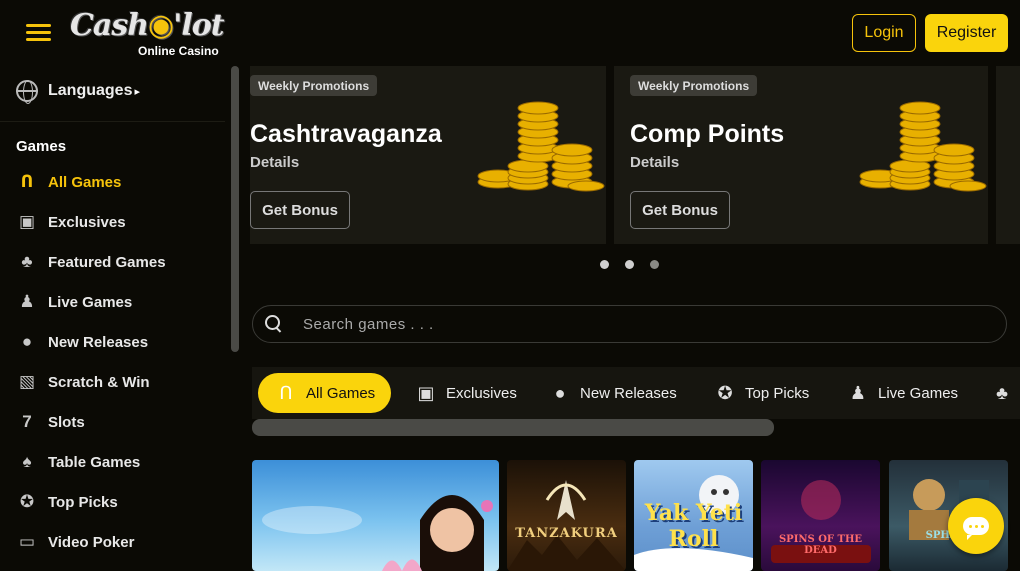 Image resolution: width=1020 pixels, height=571 pixels. Describe the element at coordinates (90, 90) in the screenshot. I see `languages-label: Languages` at that location.